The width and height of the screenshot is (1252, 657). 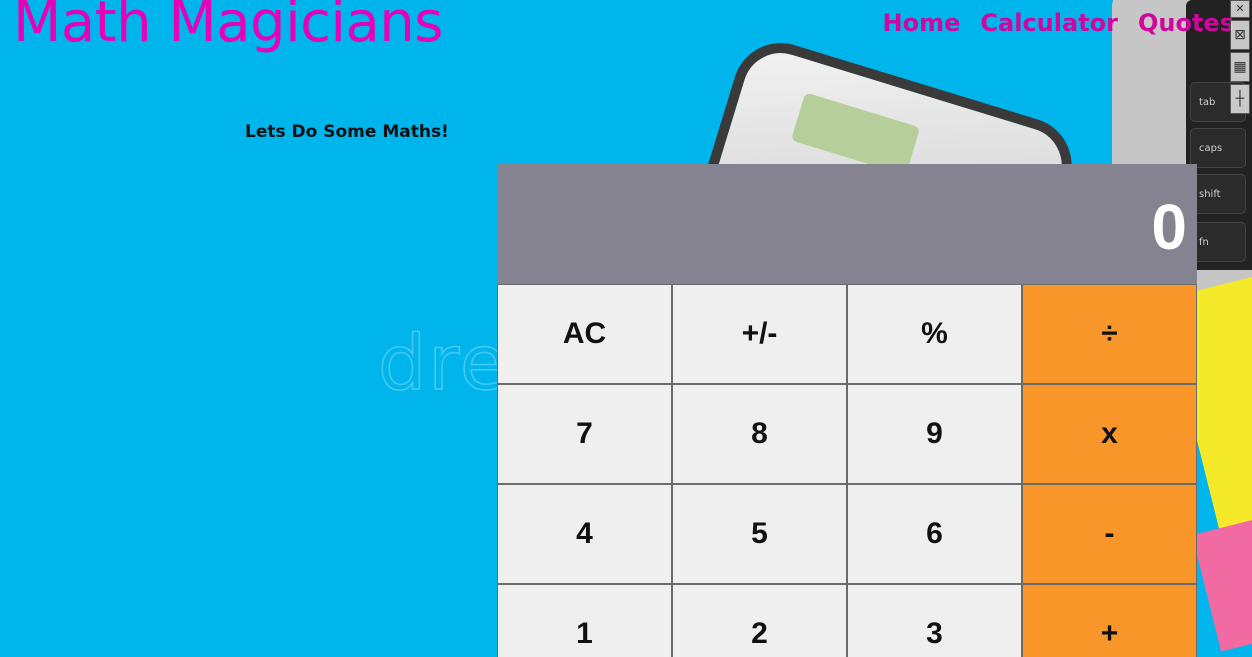 What do you see at coordinates (1109, 334) in the screenshot?
I see `divide-button: ÷` at bounding box center [1109, 334].